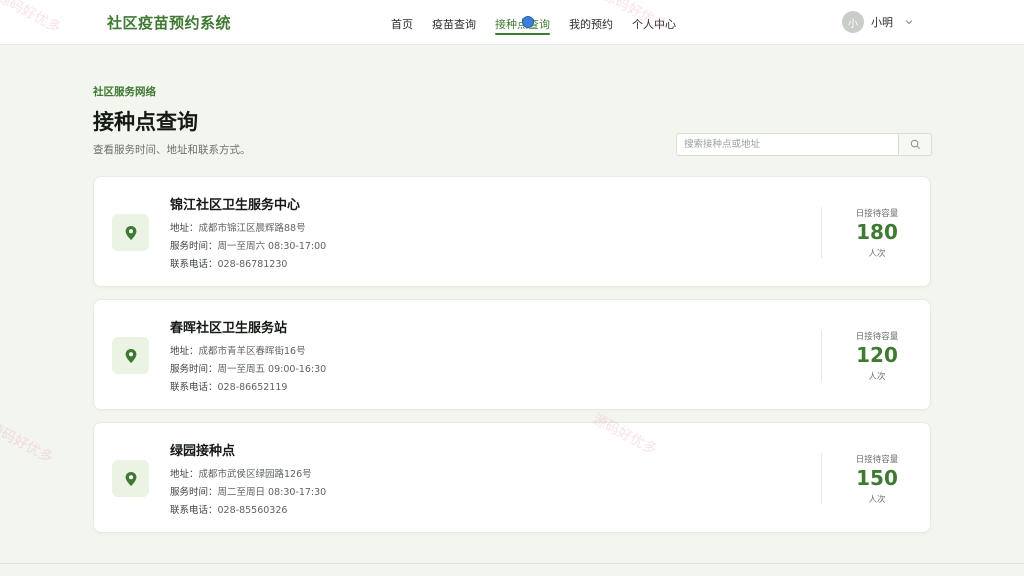  I want to click on search-button, so click(915, 144).